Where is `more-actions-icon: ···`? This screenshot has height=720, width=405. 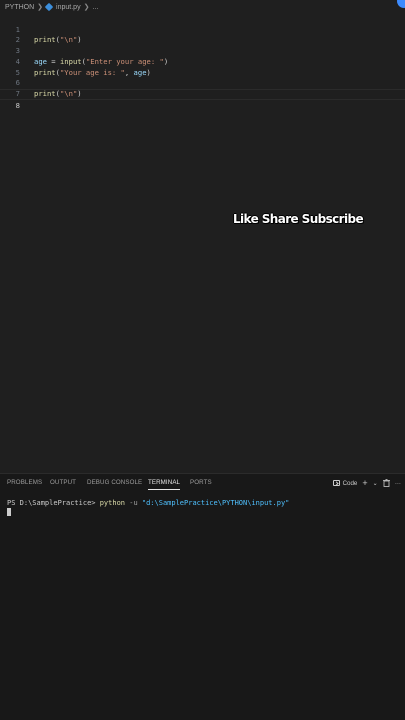
more-actions-icon: ··· is located at coordinates (398, 483).